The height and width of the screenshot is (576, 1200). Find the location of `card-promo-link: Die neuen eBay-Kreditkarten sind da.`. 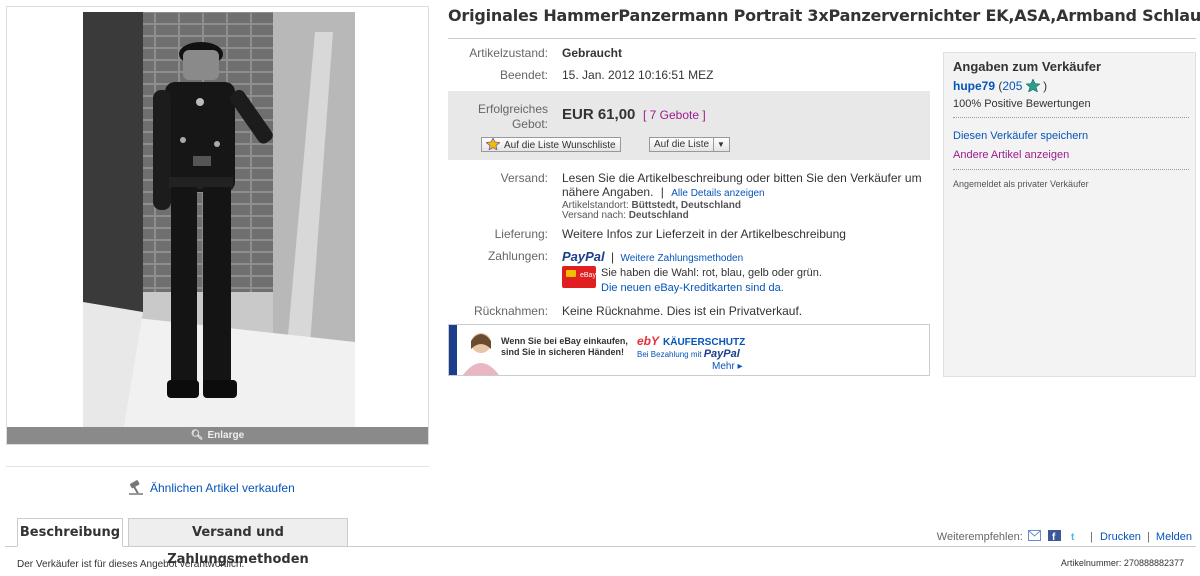

card-promo-link: Die neuen eBay-Kreditkarten sind da. is located at coordinates (692, 288).